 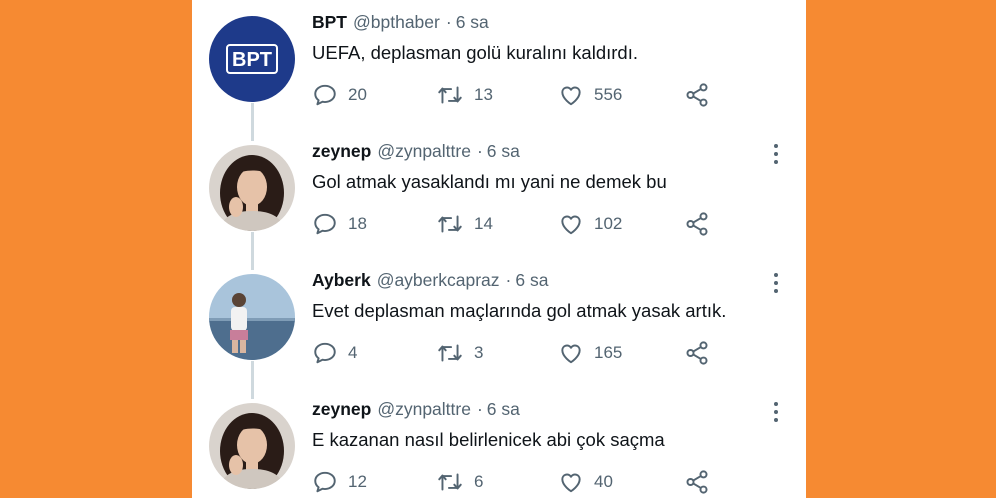 What do you see at coordinates (464, 95) in the screenshot?
I see `retweet-button: 13` at bounding box center [464, 95].